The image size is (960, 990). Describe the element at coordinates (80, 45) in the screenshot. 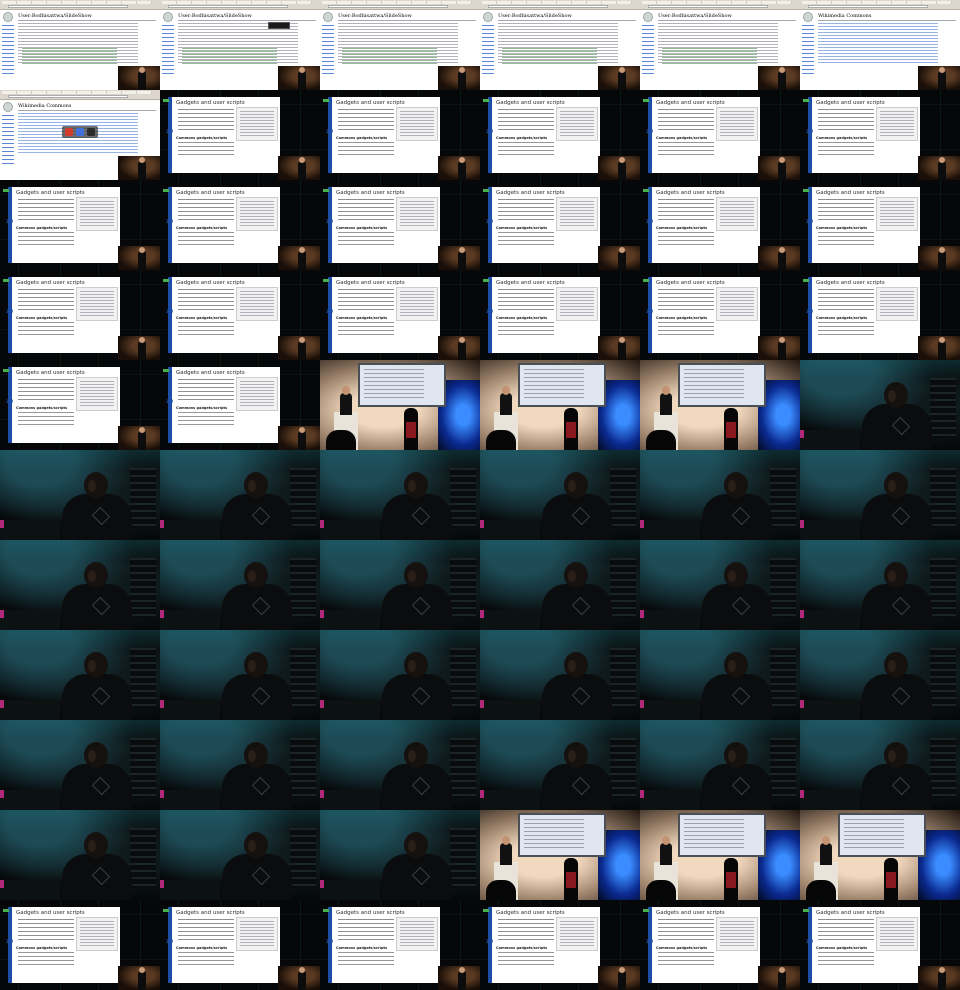

I see `frame-tile: User:Bodhisattwa/SlideShow` at that location.